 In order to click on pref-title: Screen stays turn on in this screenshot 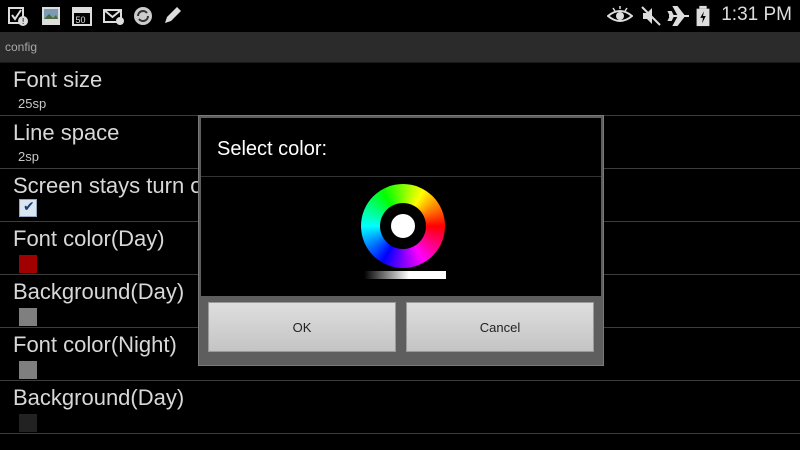, I will do `click(114, 185)`.